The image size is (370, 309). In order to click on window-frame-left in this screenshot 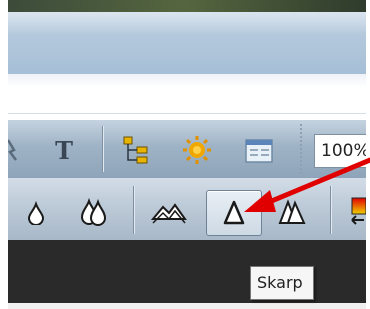, I will do `click(4, 154)`.